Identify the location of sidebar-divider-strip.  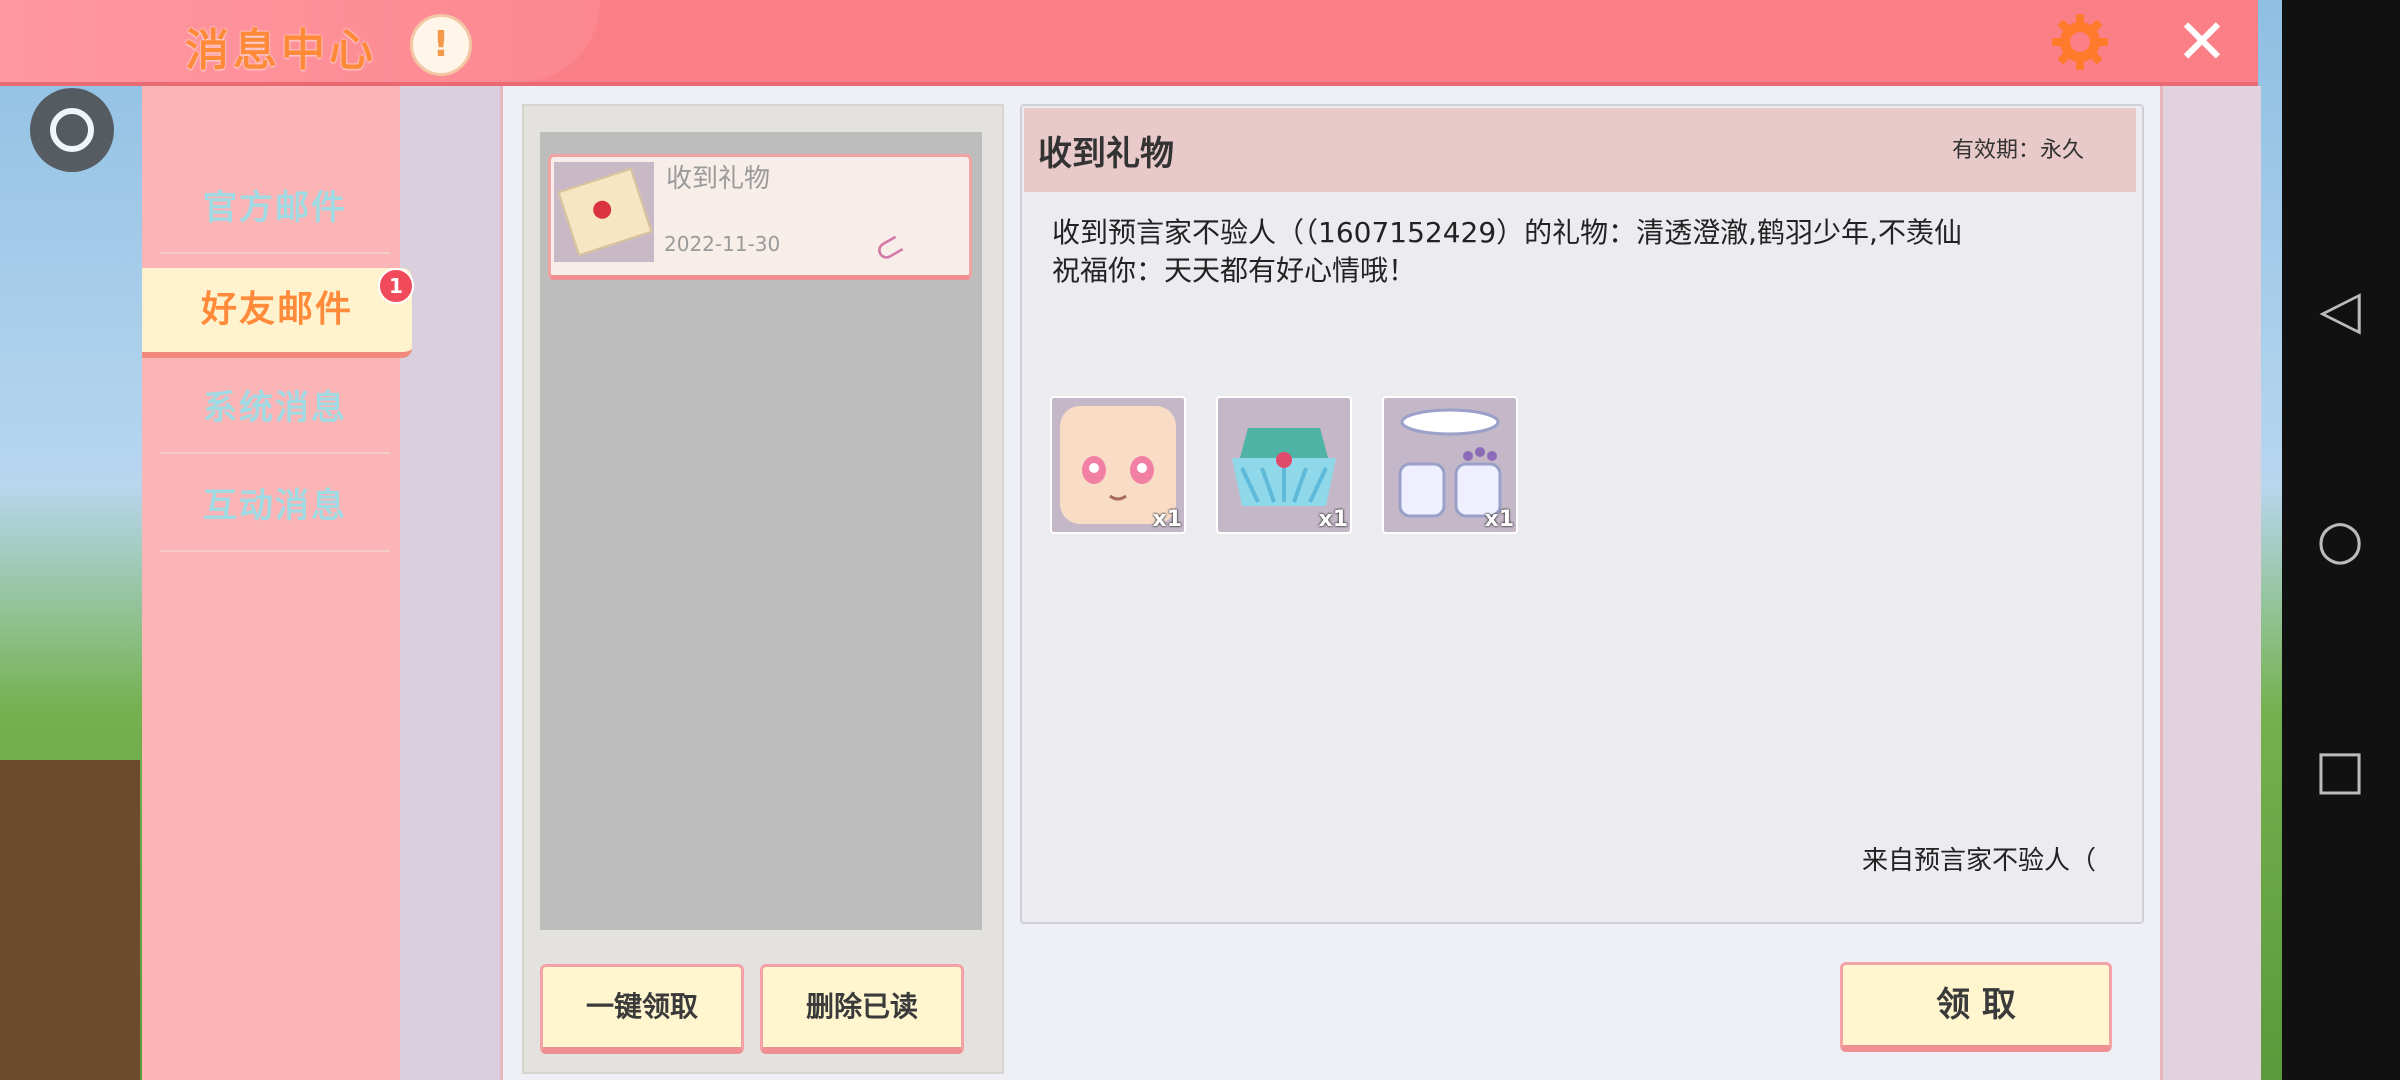
(450, 583).